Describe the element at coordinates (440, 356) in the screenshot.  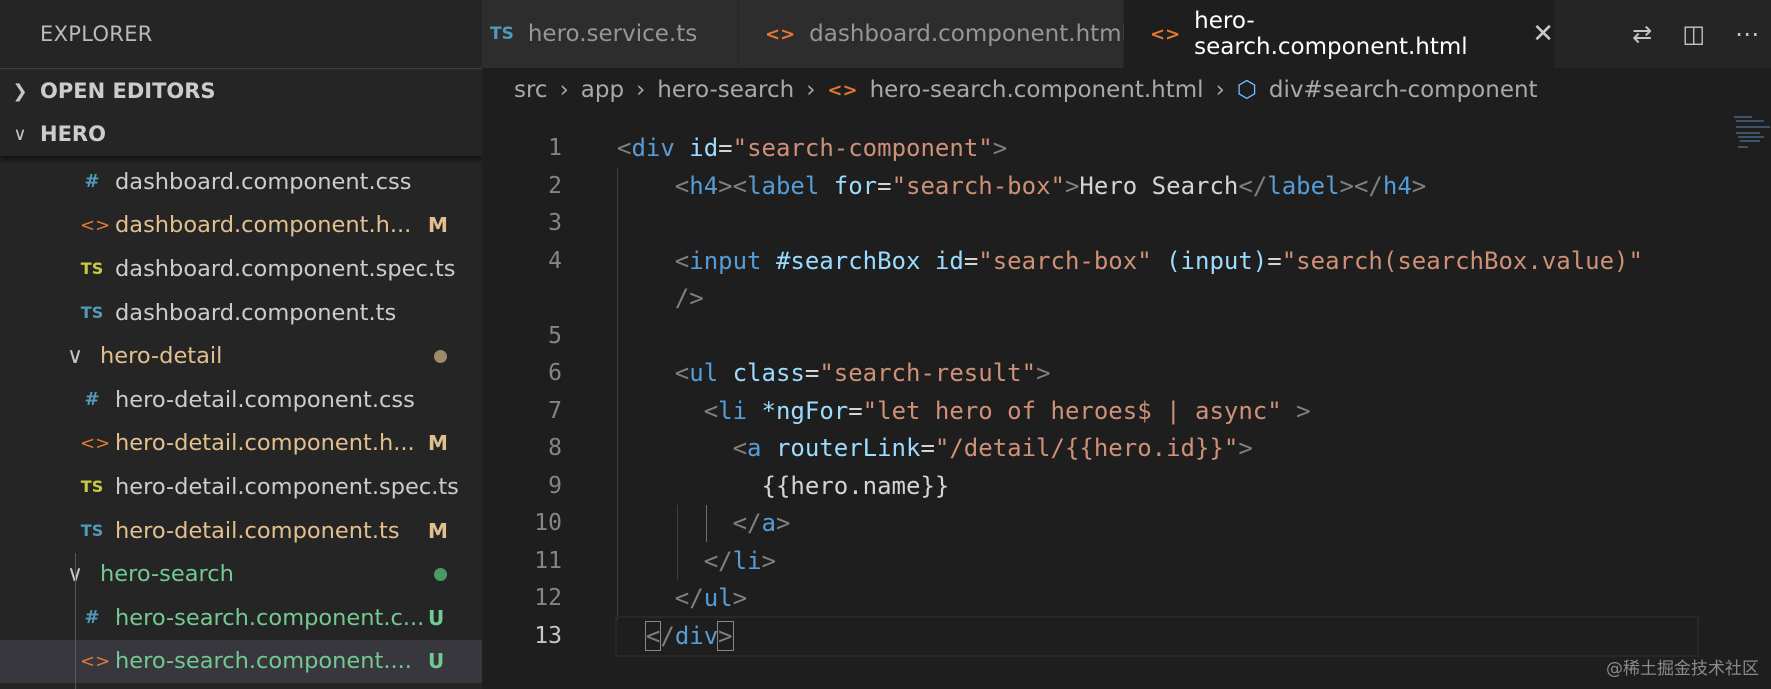
I see `modified-dot-icon` at that location.